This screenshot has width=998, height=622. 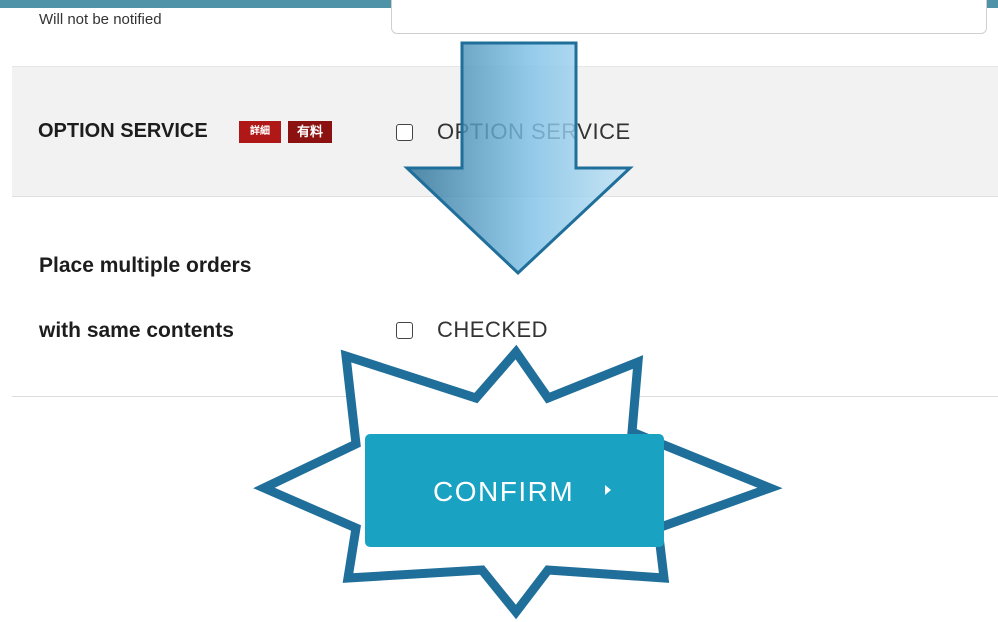 What do you see at coordinates (404, 132) in the screenshot?
I see `option-service-checkbox` at bounding box center [404, 132].